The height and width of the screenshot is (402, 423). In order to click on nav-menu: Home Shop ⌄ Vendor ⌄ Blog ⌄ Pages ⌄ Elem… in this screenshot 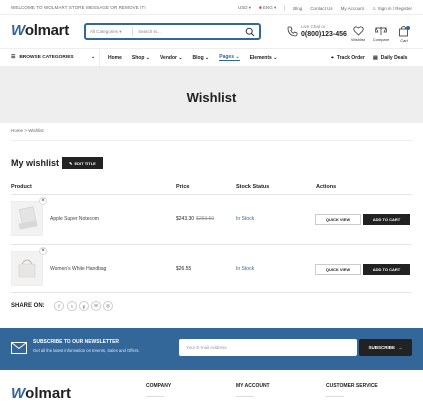, I will do `click(192, 57)`.